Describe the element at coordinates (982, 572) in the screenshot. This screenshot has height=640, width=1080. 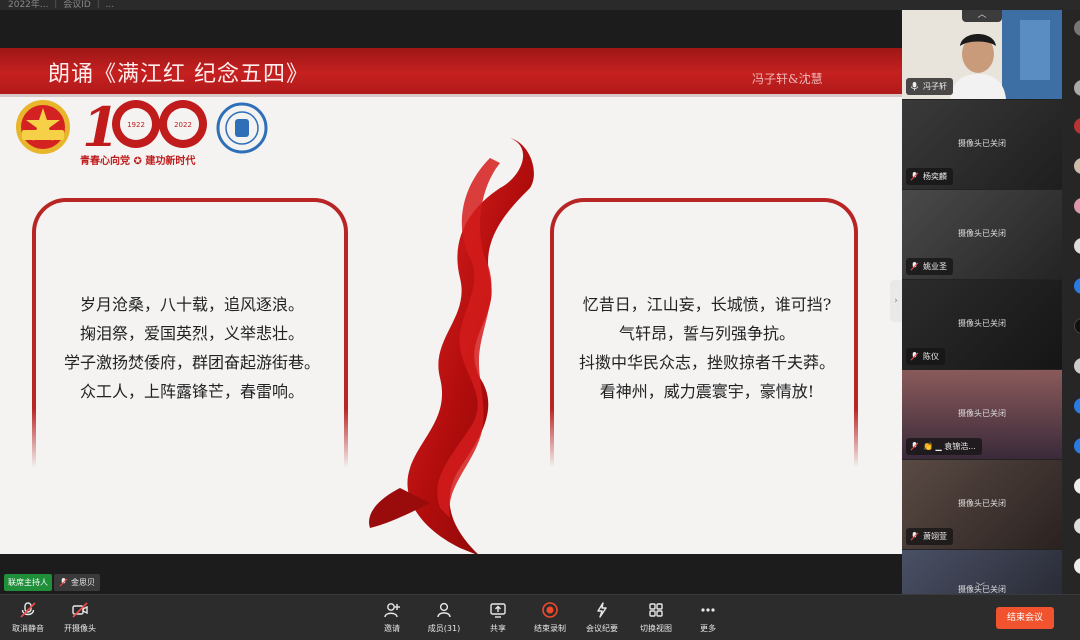
I see `video-tile: 摄像头已关闭 ﹀` at that location.